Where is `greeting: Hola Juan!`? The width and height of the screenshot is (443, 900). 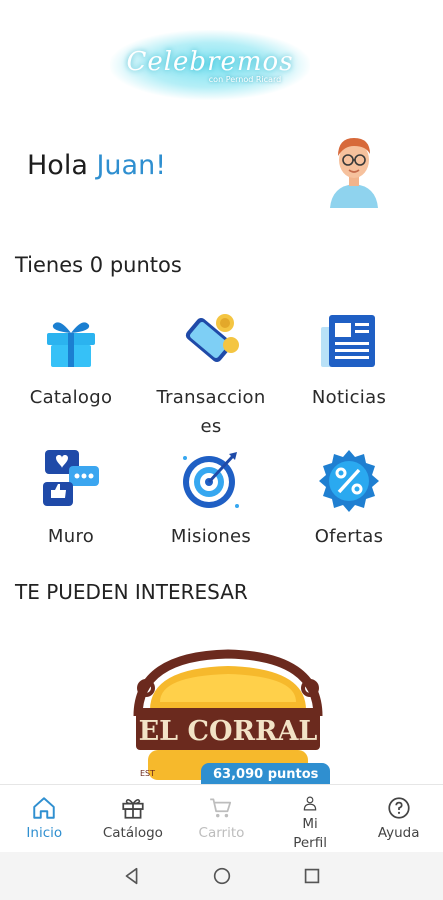
greeting: Hola Juan! is located at coordinates (96, 165).